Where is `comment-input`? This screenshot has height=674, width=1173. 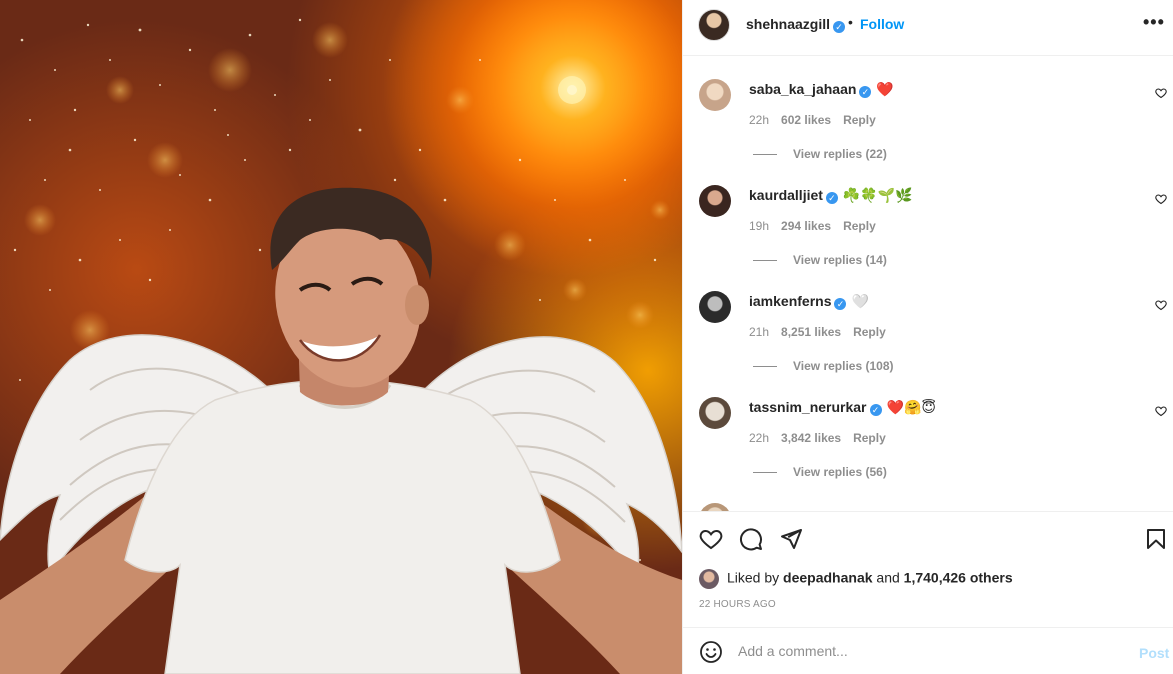
comment-input is located at coordinates (918, 651).